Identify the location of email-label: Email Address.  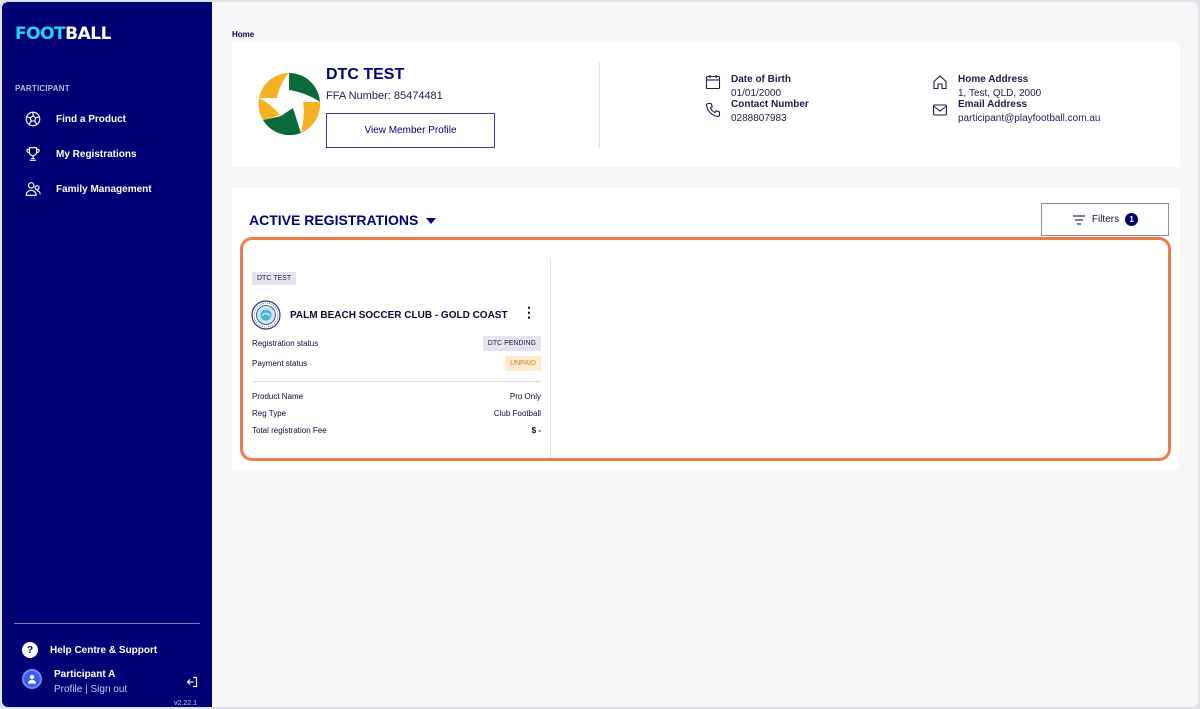
(993, 104).